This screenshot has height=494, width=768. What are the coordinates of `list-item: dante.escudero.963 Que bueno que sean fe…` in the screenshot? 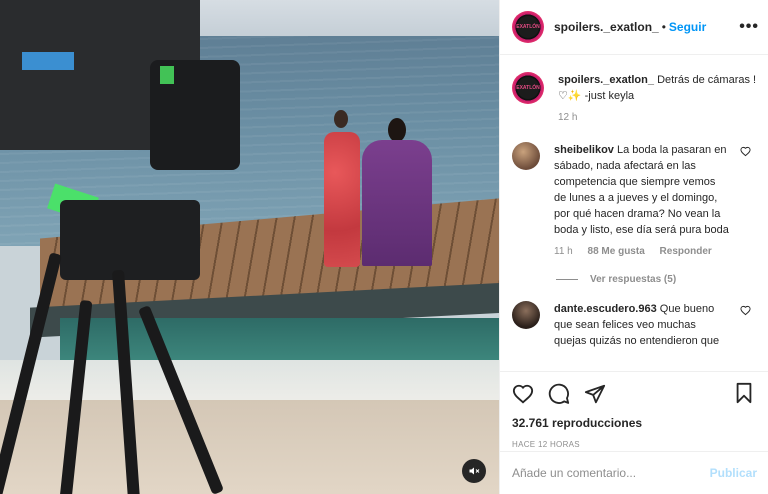 It's located at (634, 325).